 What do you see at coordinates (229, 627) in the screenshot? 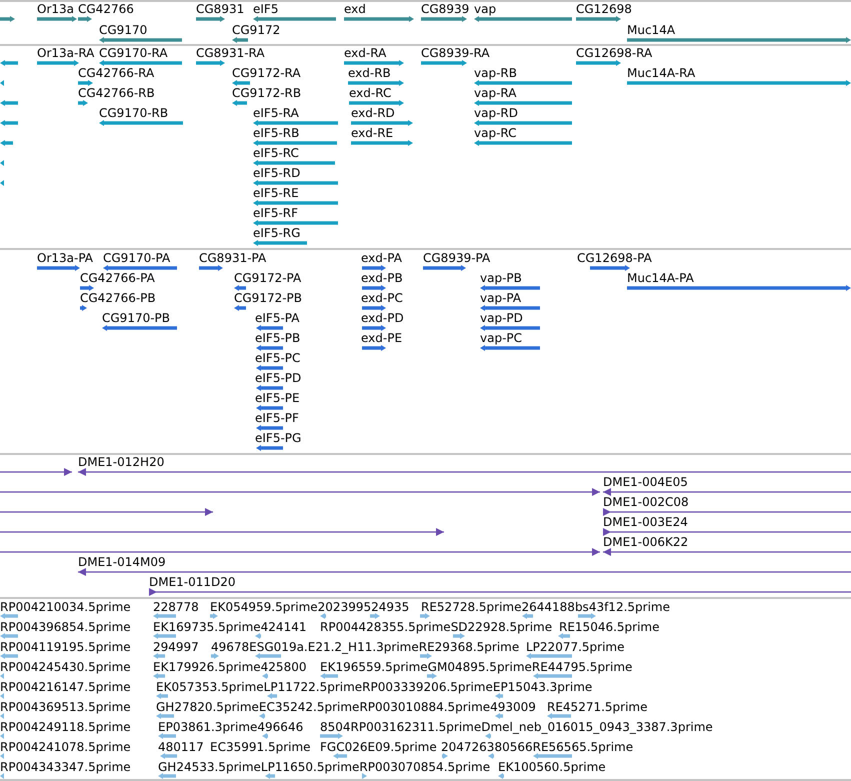
I see `est-label: EK169735.5prime424141` at bounding box center [229, 627].